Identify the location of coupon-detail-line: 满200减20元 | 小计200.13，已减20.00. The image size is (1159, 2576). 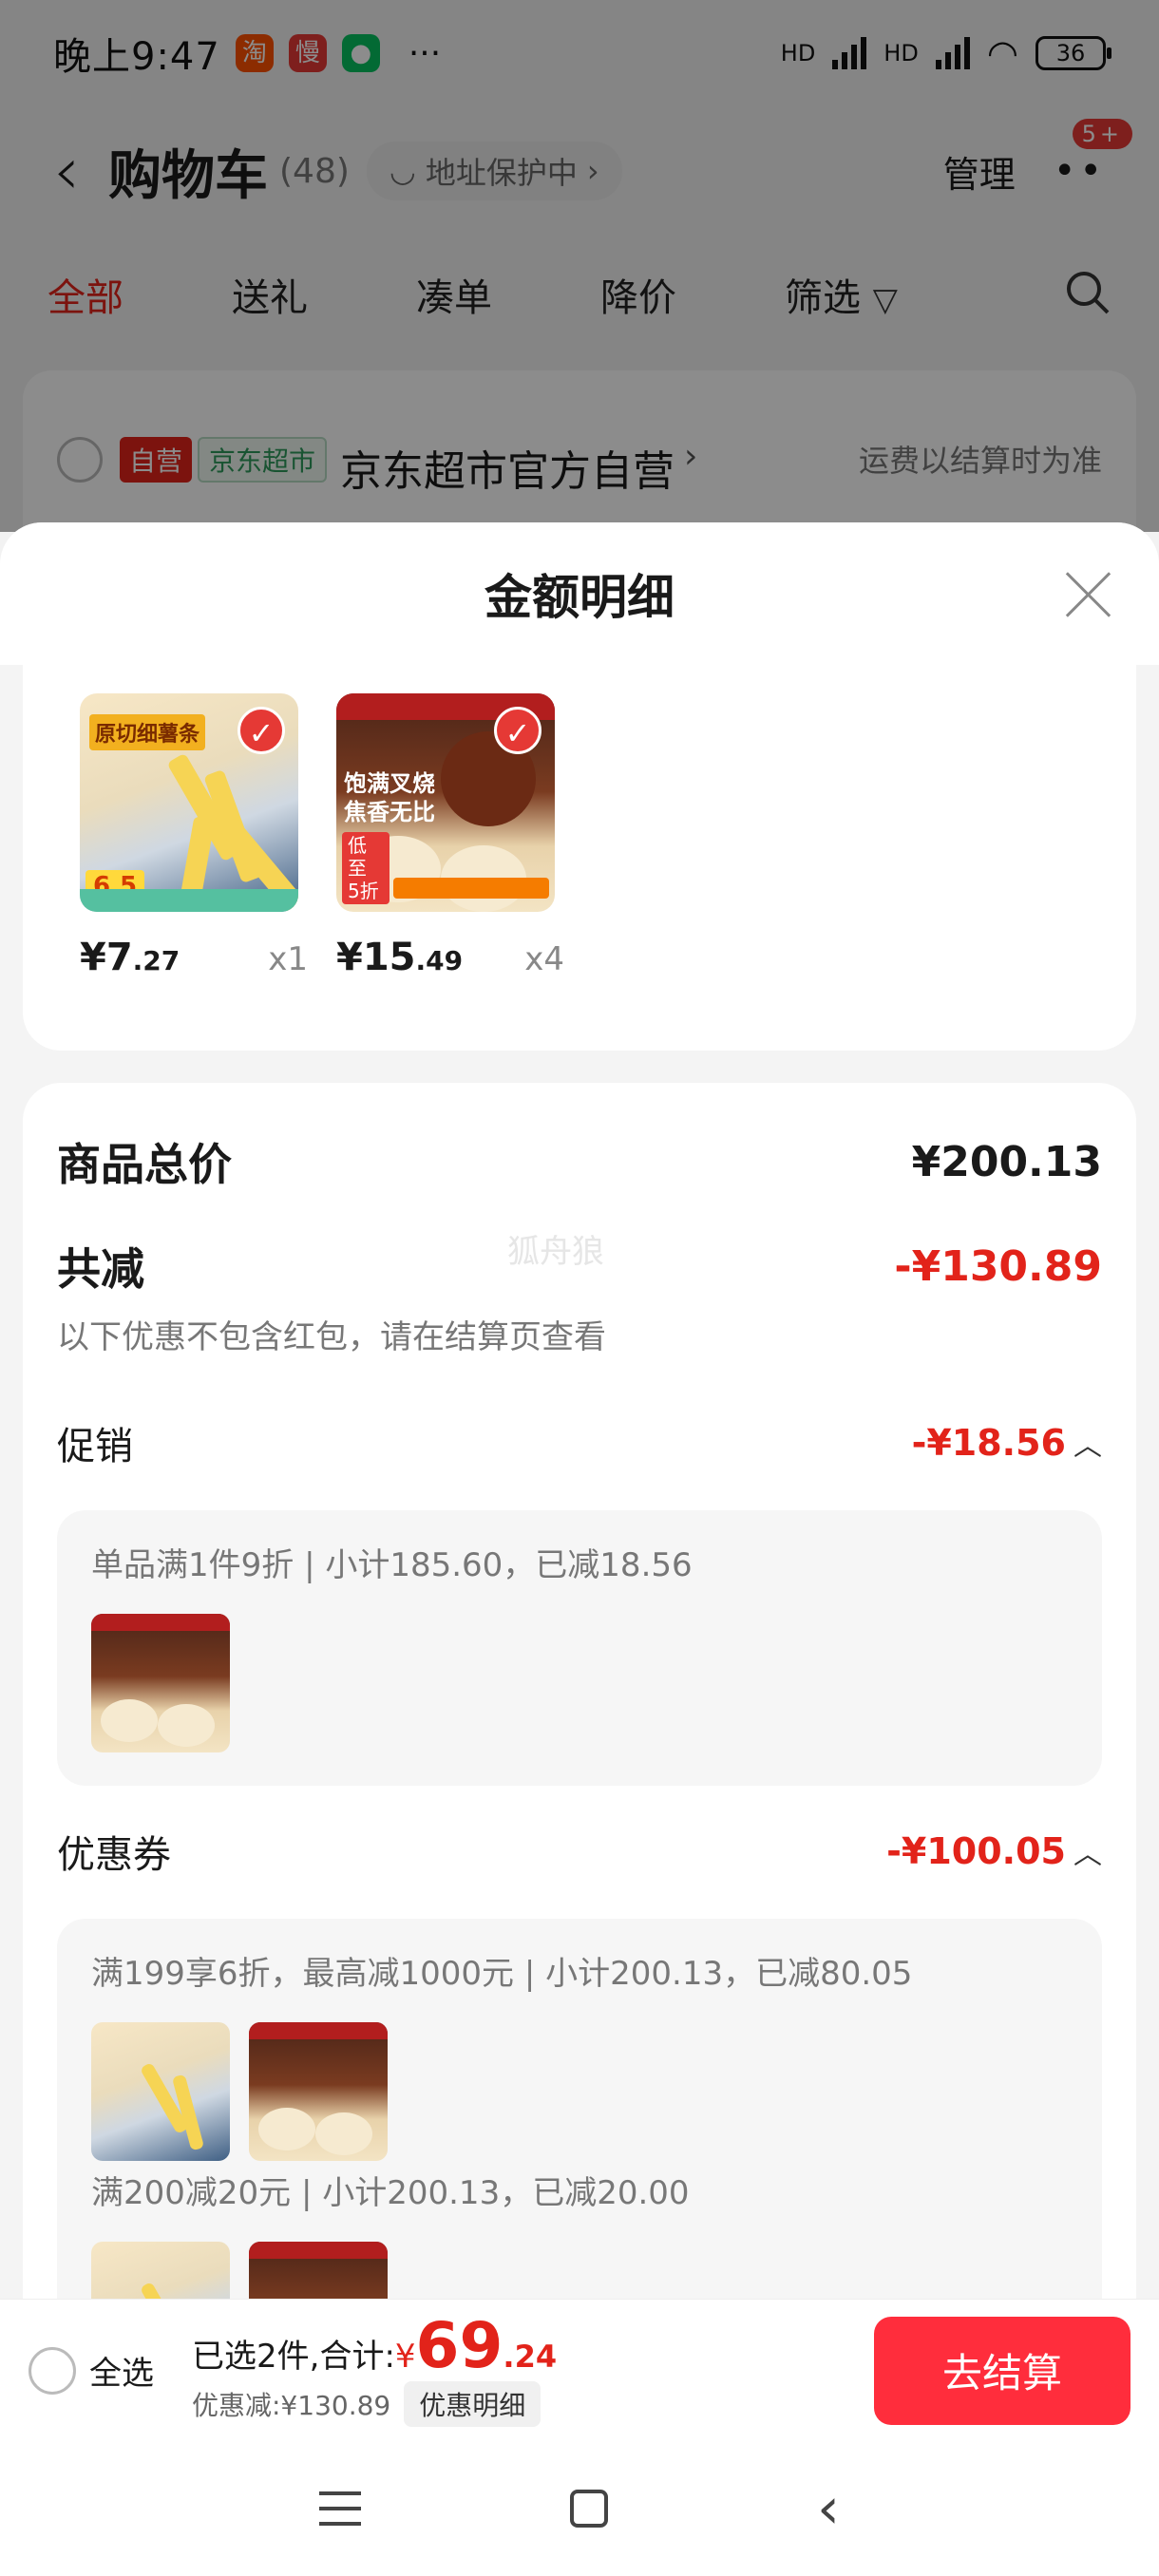
(390, 2193).